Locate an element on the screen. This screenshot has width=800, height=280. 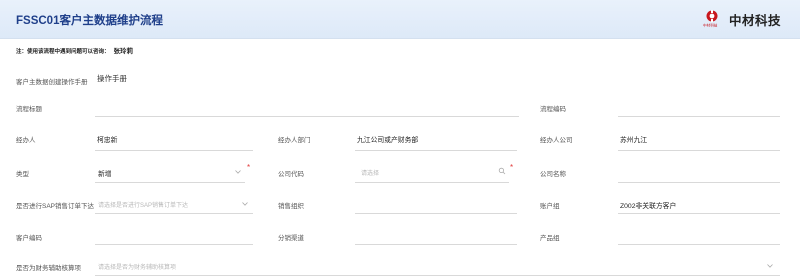
type-select is located at coordinates (170, 182).